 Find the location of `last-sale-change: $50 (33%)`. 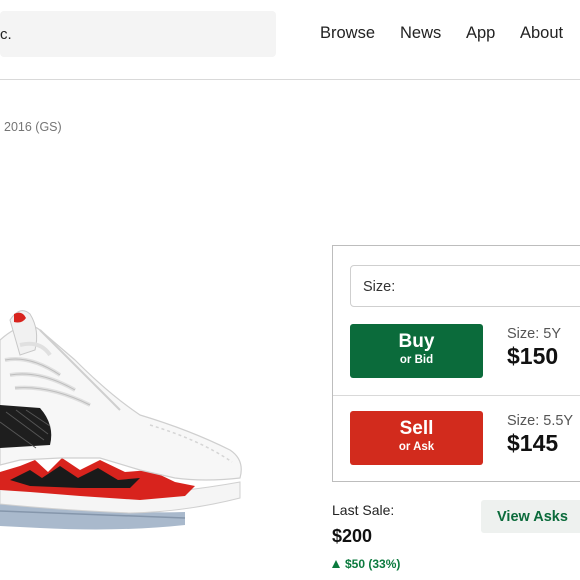

last-sale-change: $50 (33%) is located at coordinates (366, 564).